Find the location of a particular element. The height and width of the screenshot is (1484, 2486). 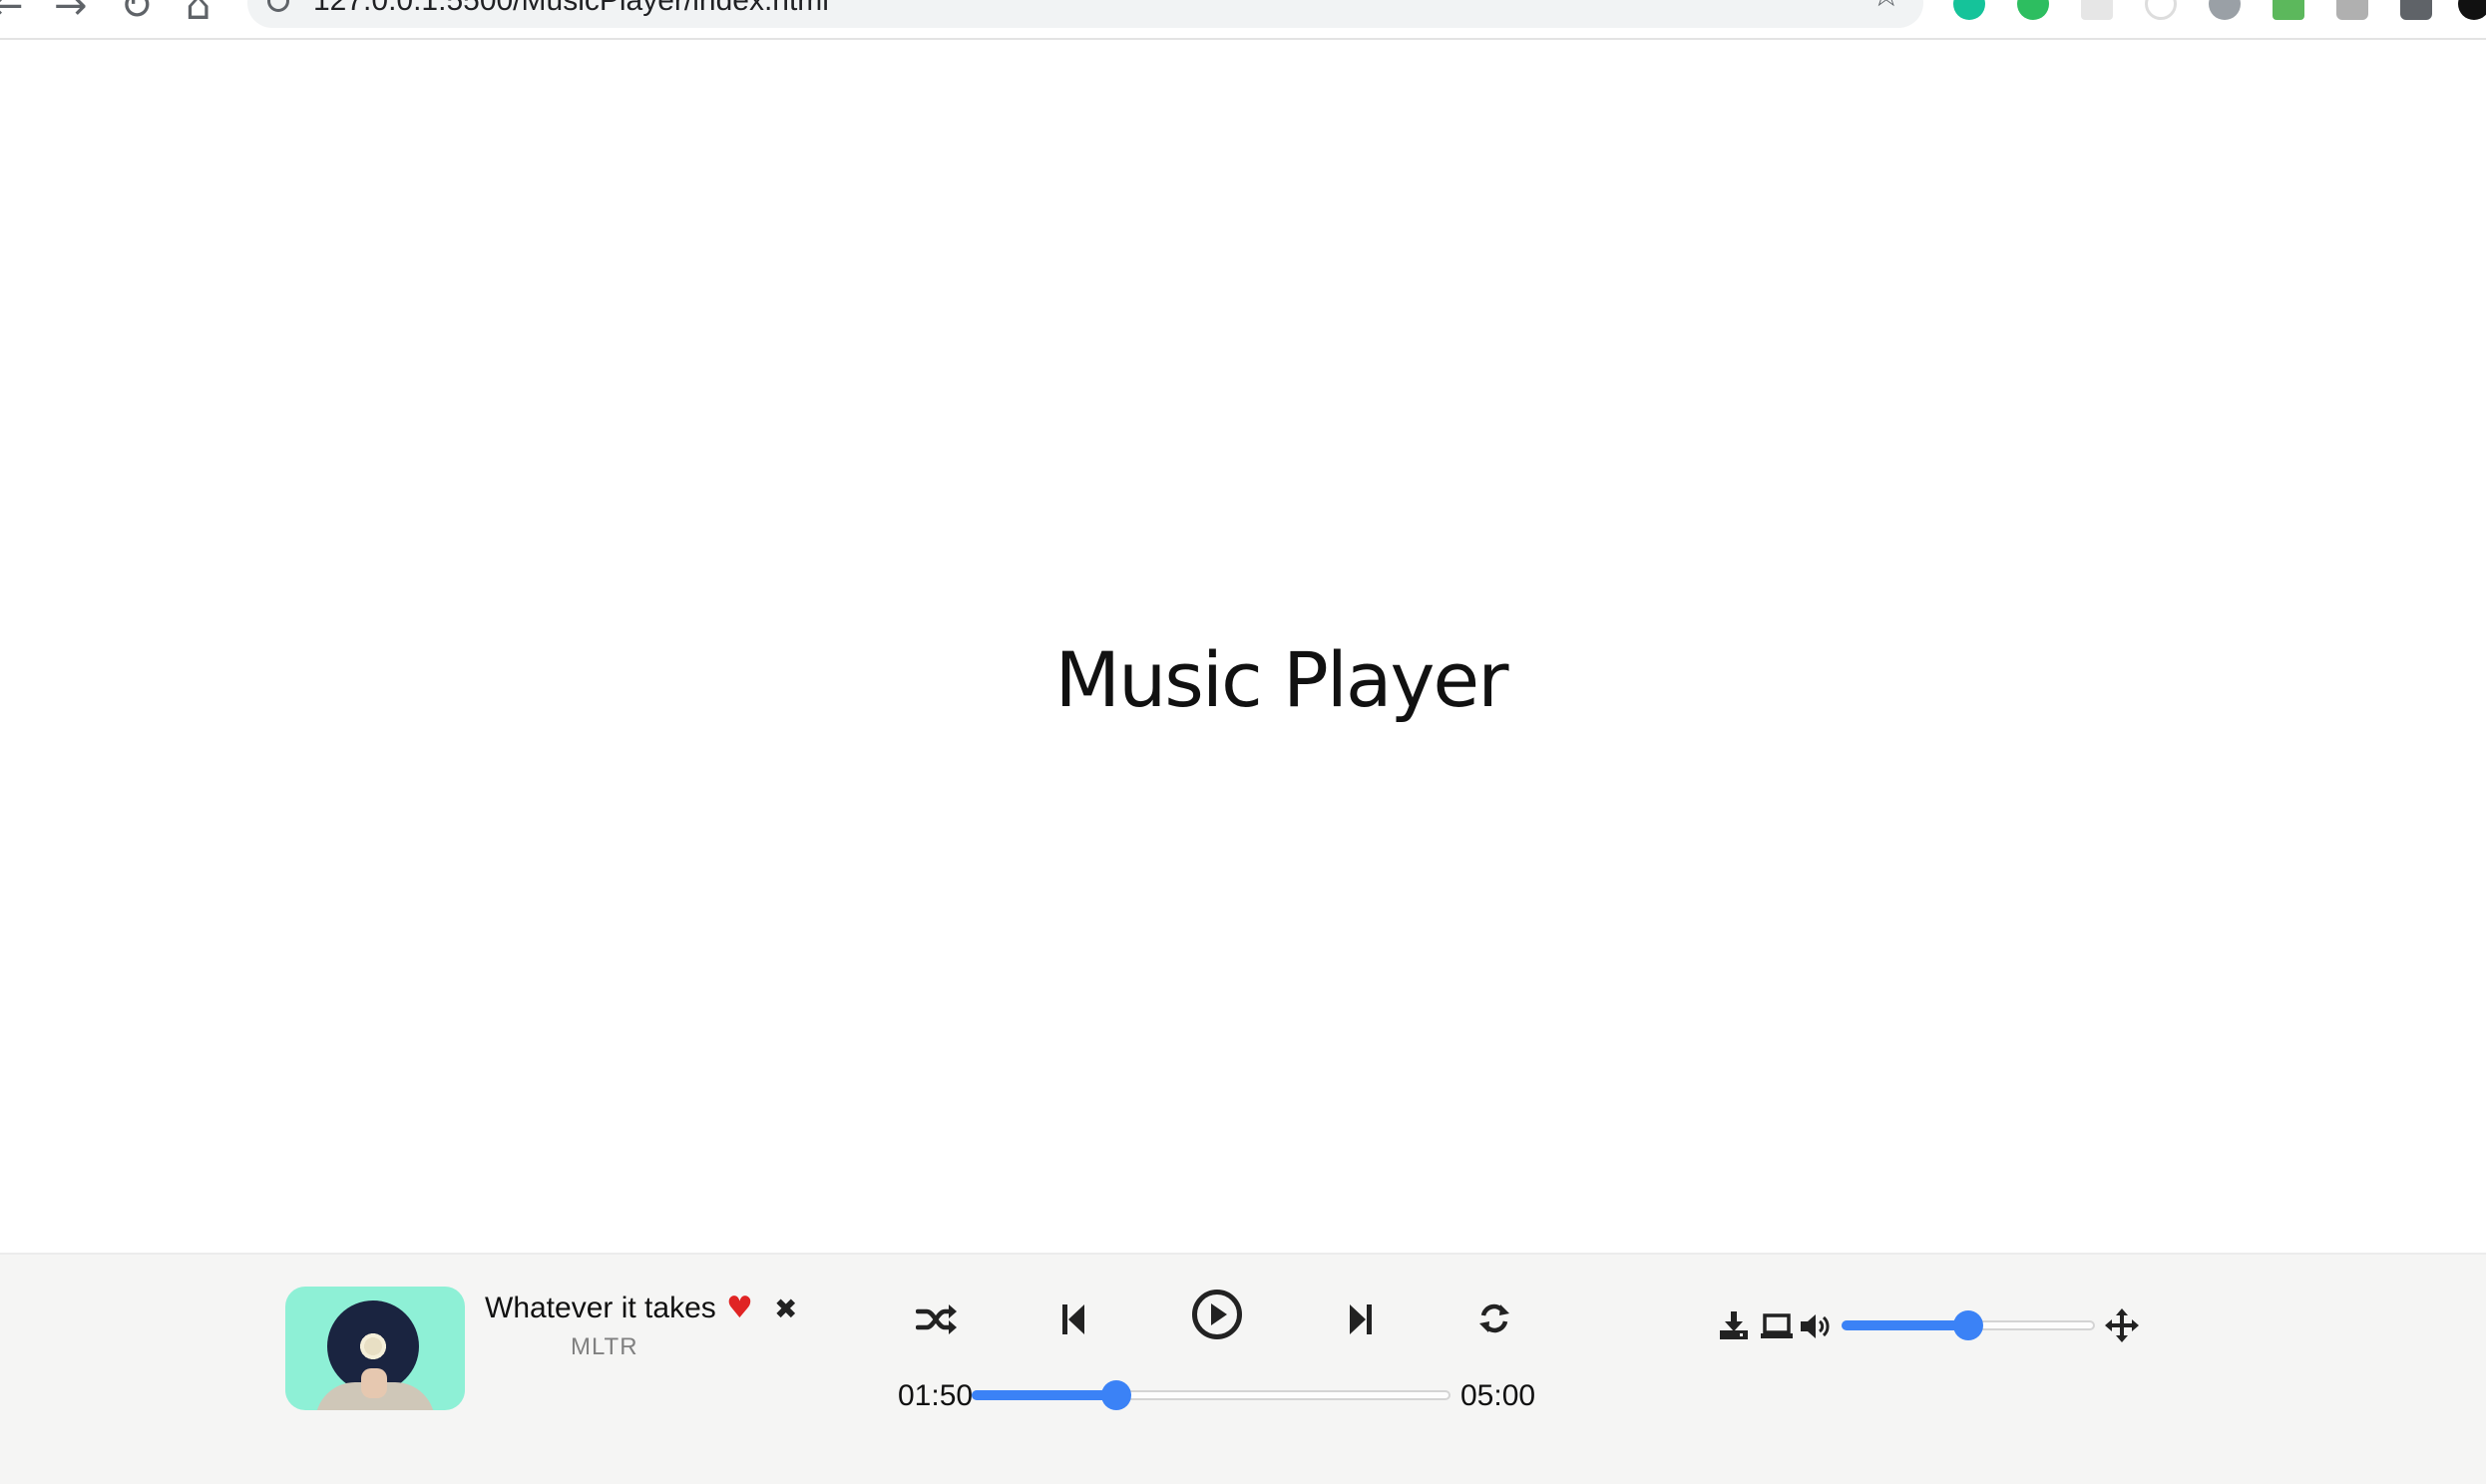

url-text: 127.0.0.1:5500/MusicPlayer/index.html is located at coordinates (571, 8).